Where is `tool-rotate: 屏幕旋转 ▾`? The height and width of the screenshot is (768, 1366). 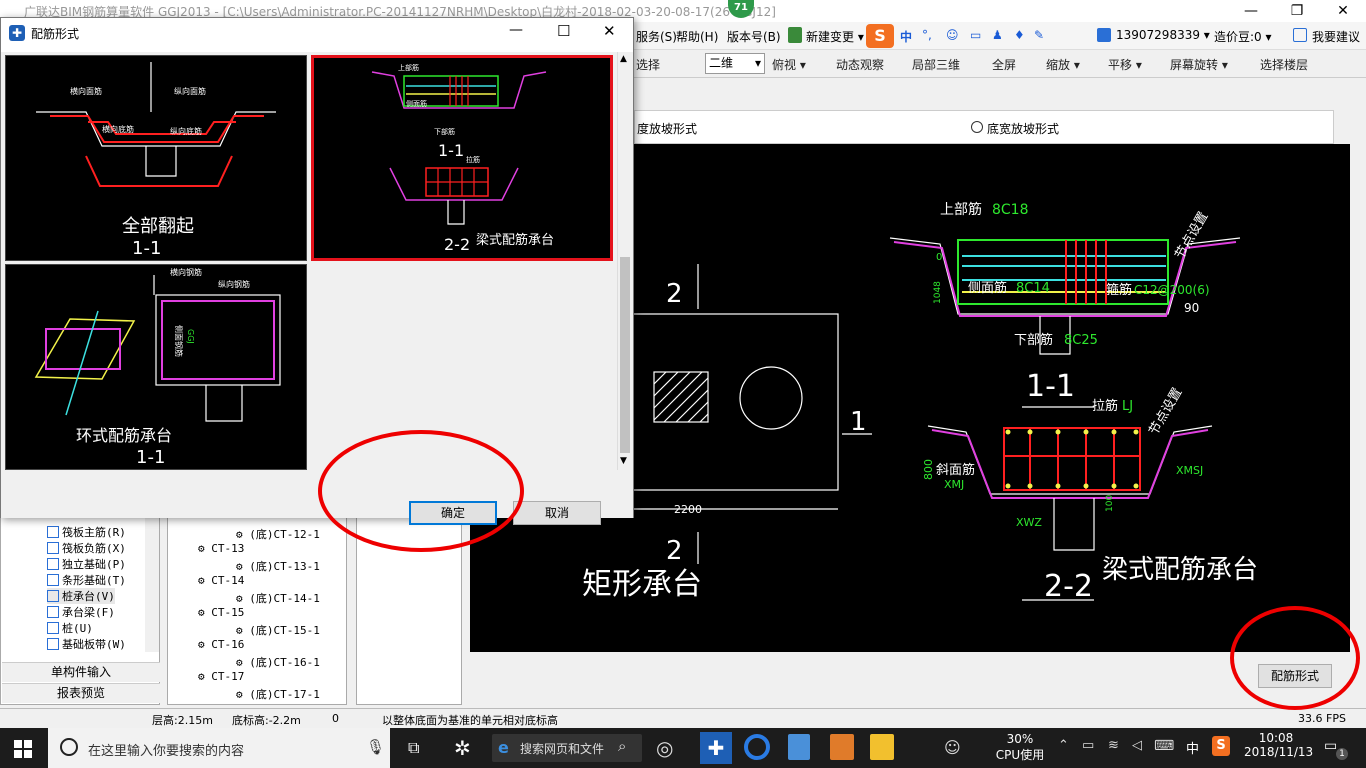
tool-rotate: 屏幕旋转 ▾ is located at coordinates (1199, 64).